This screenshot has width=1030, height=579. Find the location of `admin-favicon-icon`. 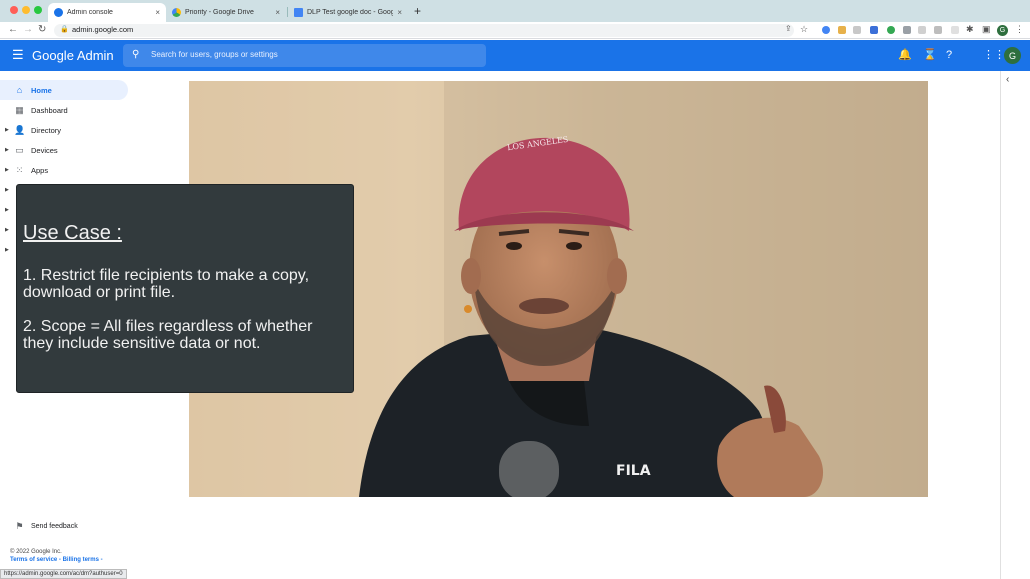

admin-favicon-icon is located at coordinates (58, 12).